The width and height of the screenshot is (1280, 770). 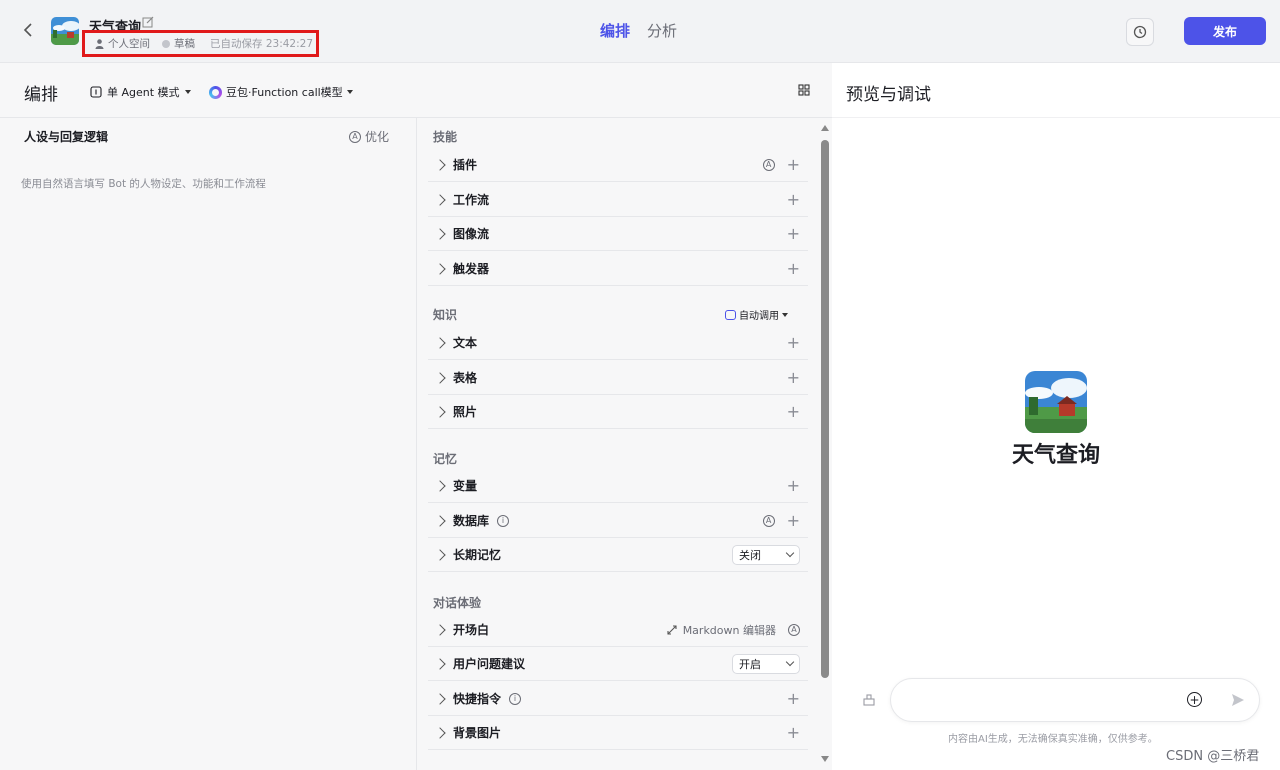 What do you see at coordinates (618, 234) in the screenshot?
I see `skill-imageflow-row: 图像流 +` at bounding box center [618, 234].